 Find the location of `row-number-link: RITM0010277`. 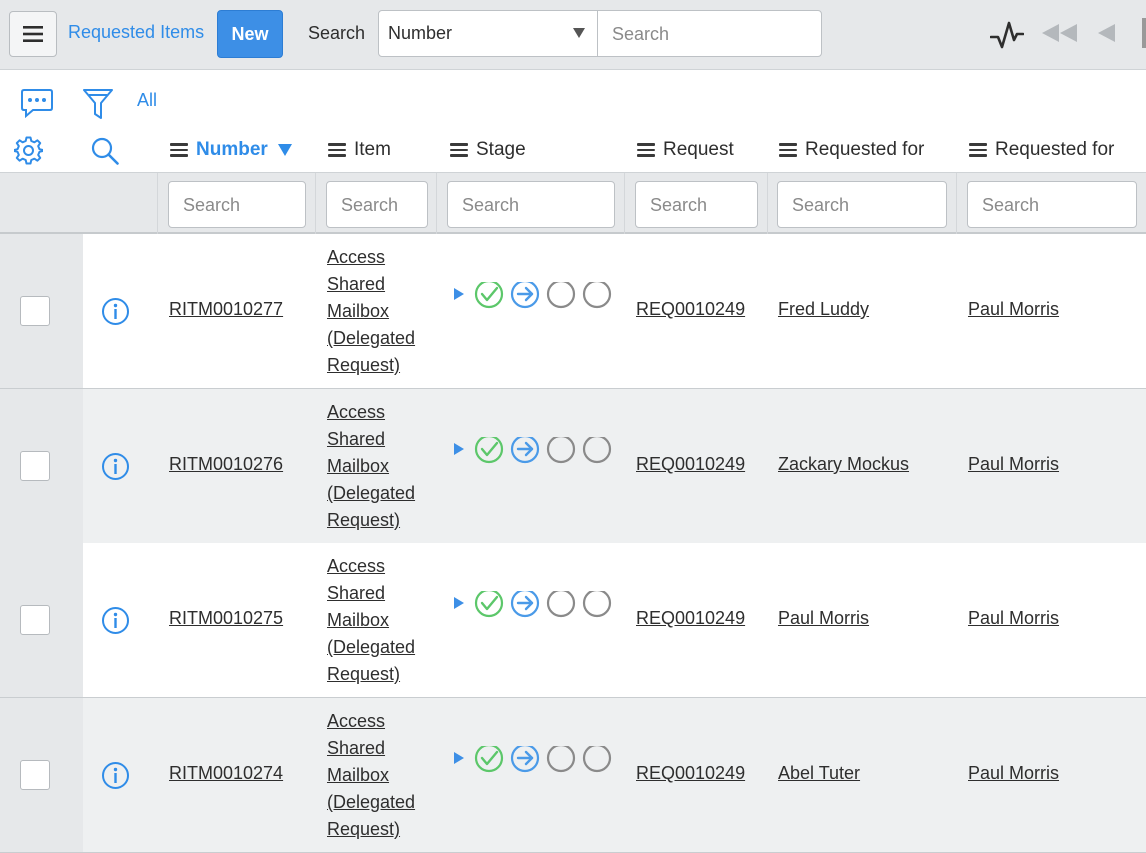

row-number-link: RITM0010277 is located at coordinates (226, 309).